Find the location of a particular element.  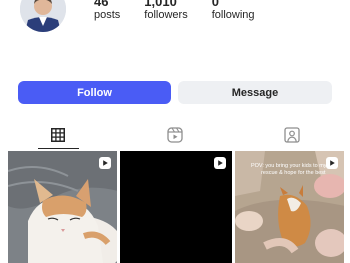

profile-tabs is located at coordinates (175, 135).